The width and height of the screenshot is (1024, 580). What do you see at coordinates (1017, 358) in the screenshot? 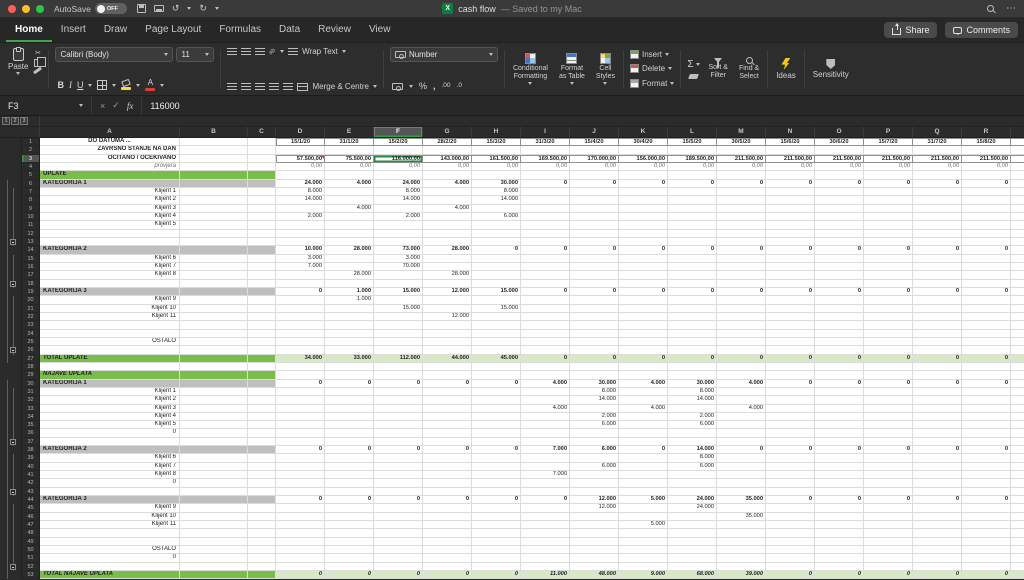
I see `cell-S27` at bounding box center [1017, 358].